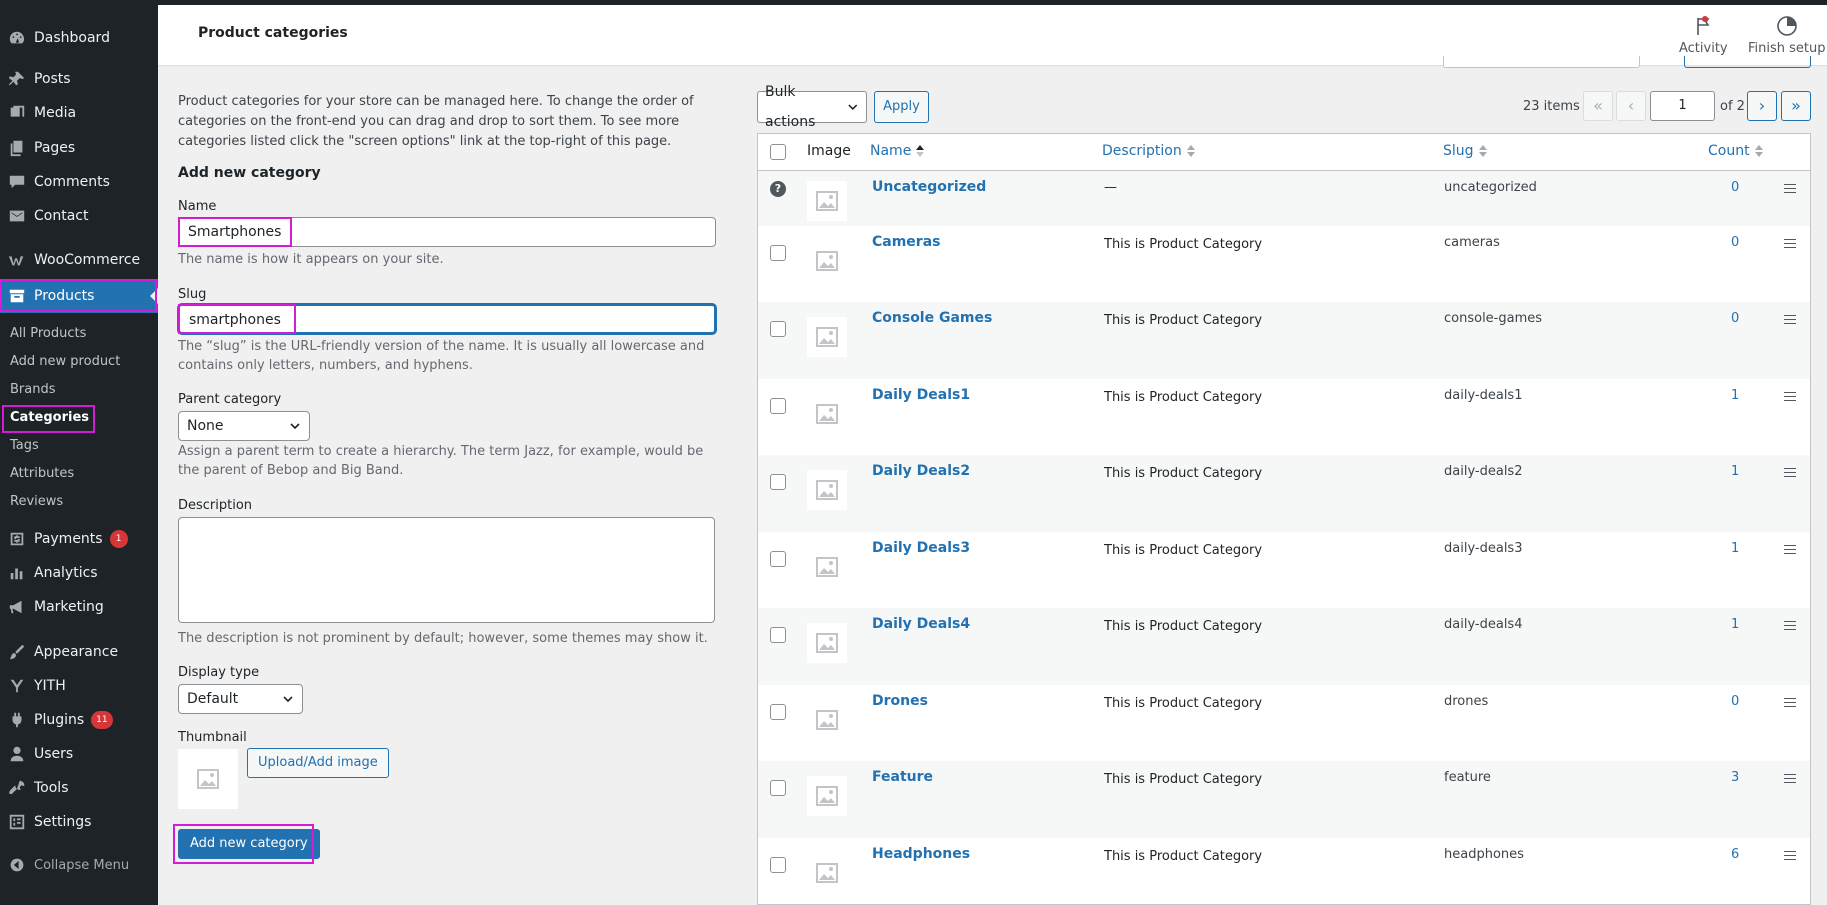  Describe the element at coordinates (447, 319) in the screenshot. I see `slug-field: smartphones` at that location.